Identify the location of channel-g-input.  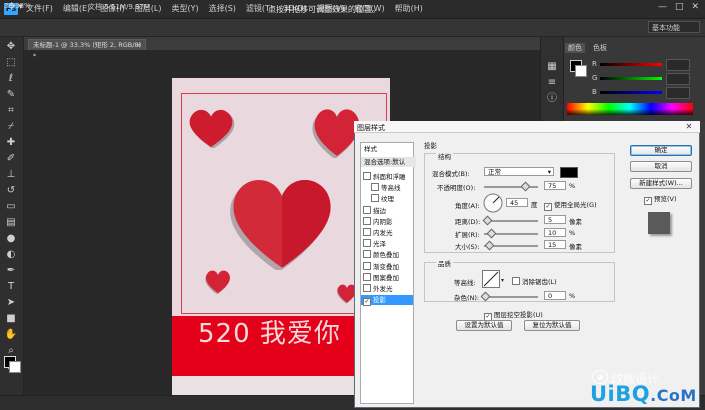
(678, 79).